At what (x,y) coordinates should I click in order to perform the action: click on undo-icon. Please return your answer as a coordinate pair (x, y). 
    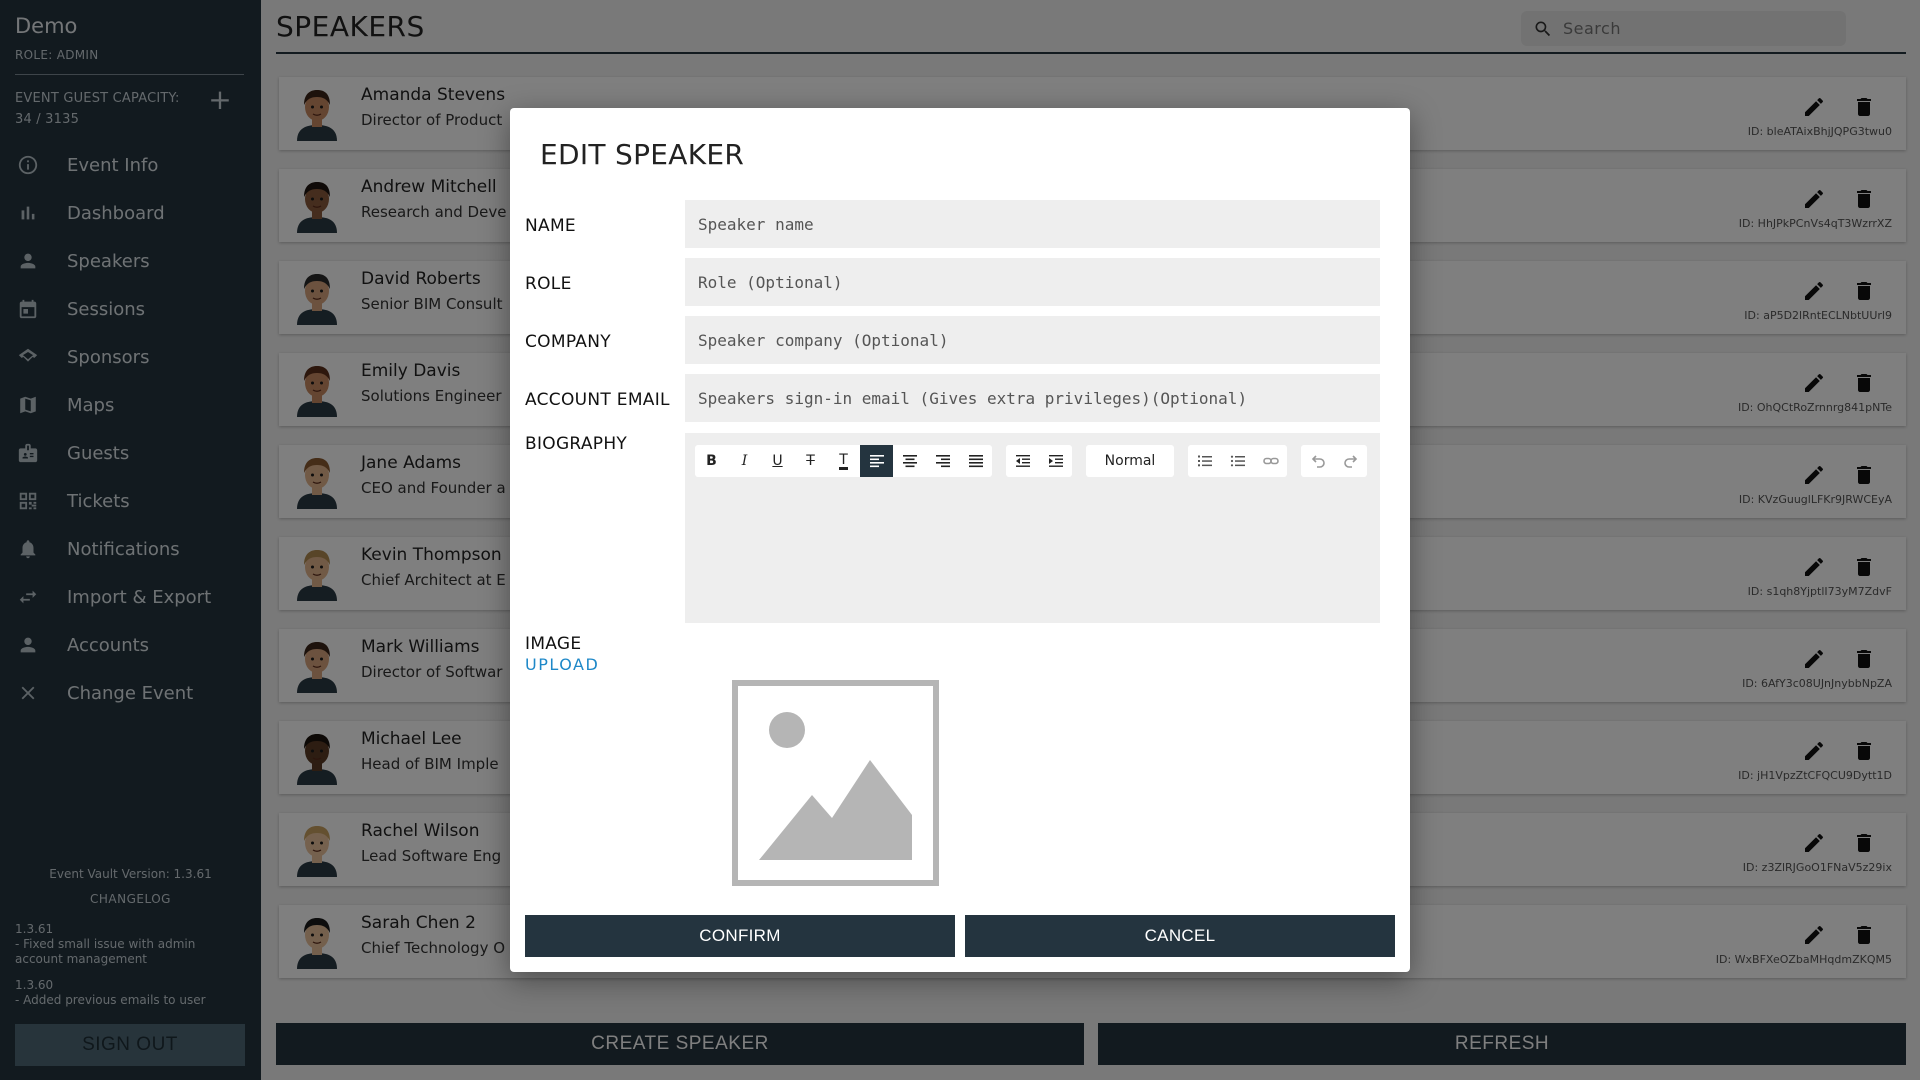
    Looking at the image, I should click on (1317, 461).